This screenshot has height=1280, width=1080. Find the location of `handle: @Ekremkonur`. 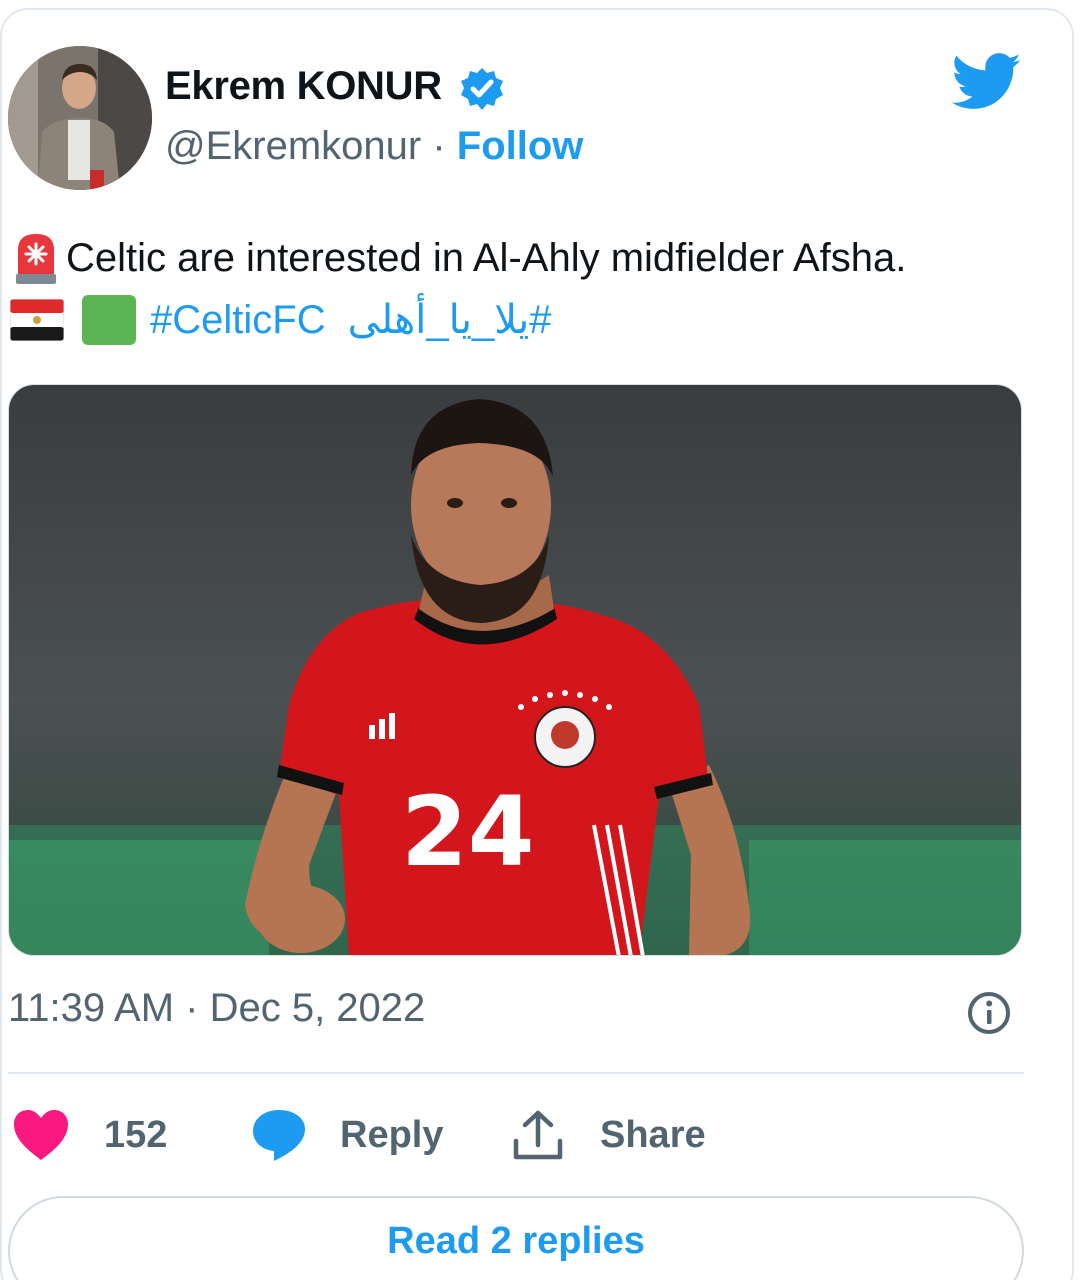

handle: @Ekremkonur is located at coordinates (293, 146).